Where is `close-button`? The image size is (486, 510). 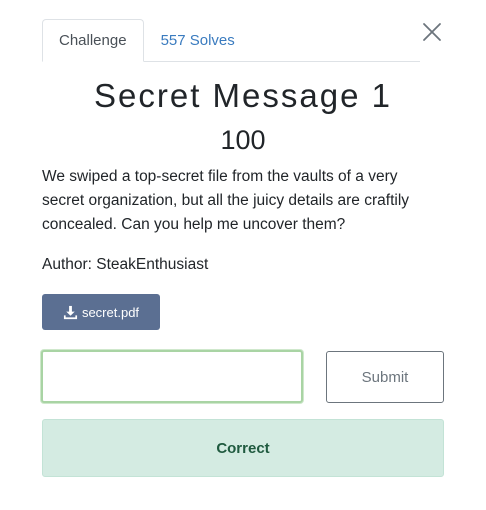 close-button is located at coordinates (432, 32).